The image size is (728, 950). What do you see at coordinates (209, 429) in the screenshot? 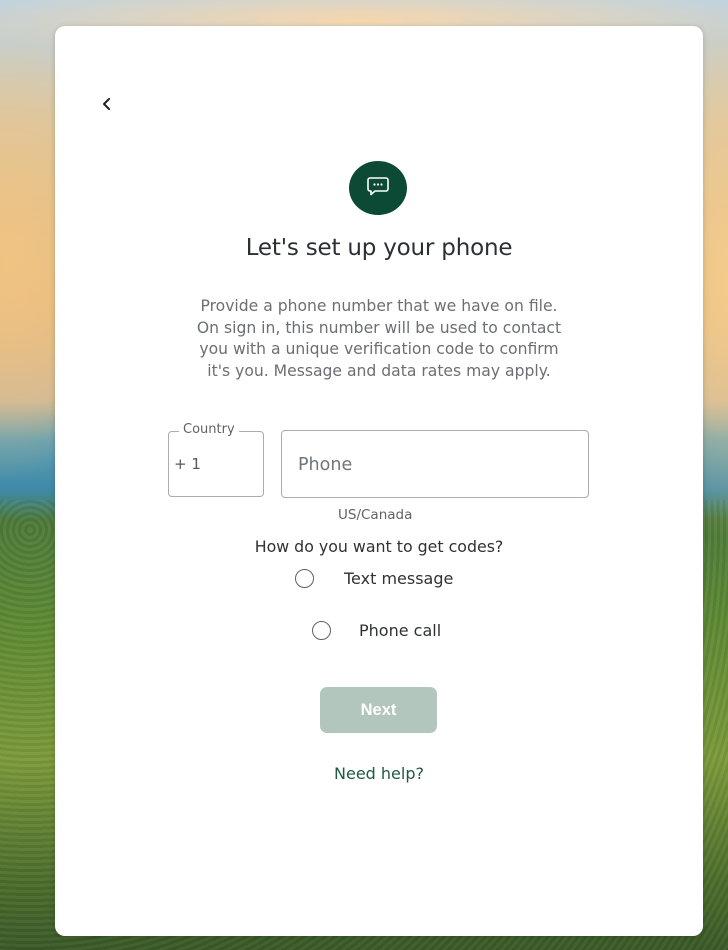
I see `country-label: Country` at bounding box center [209, 429].